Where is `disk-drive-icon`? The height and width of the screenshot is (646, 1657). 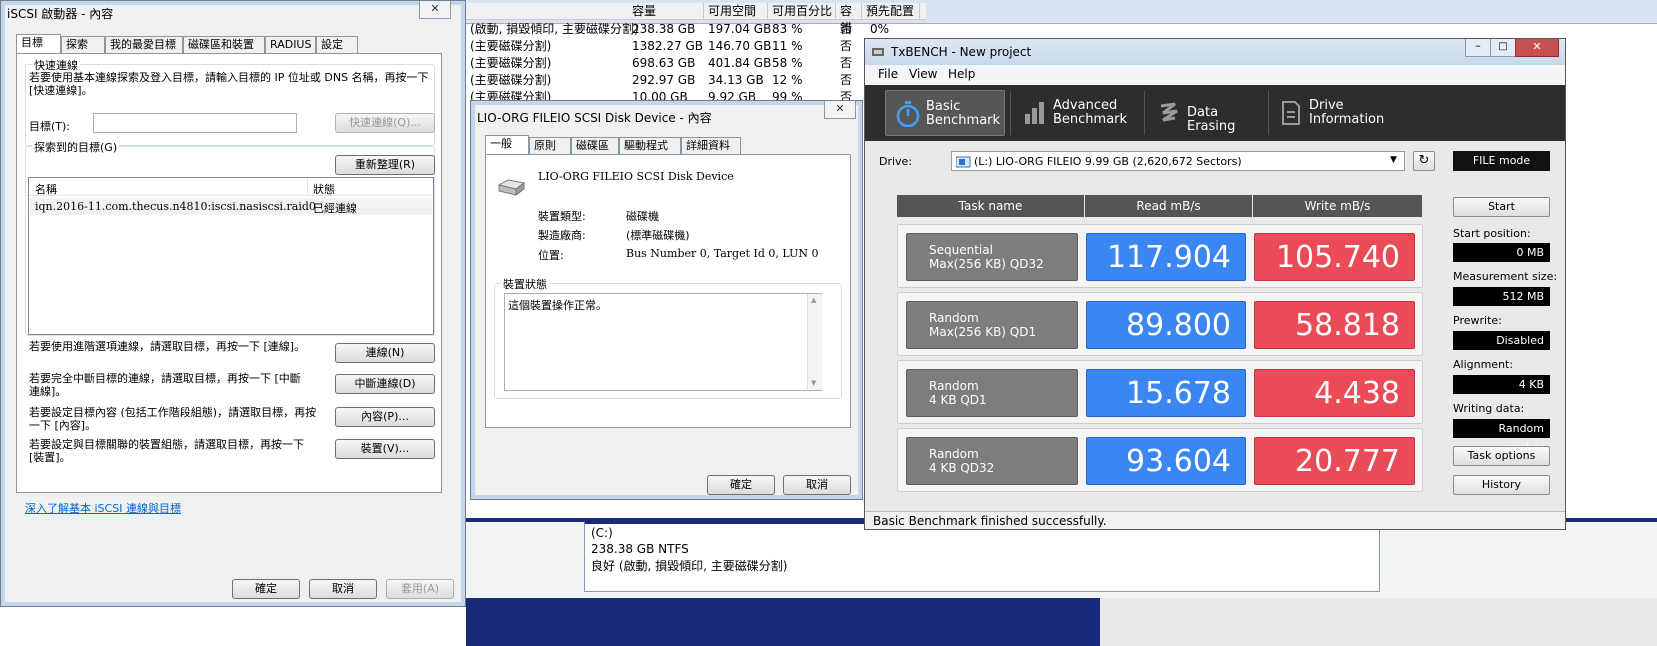 disk-drive-icon is located at coordinates (511, 187).